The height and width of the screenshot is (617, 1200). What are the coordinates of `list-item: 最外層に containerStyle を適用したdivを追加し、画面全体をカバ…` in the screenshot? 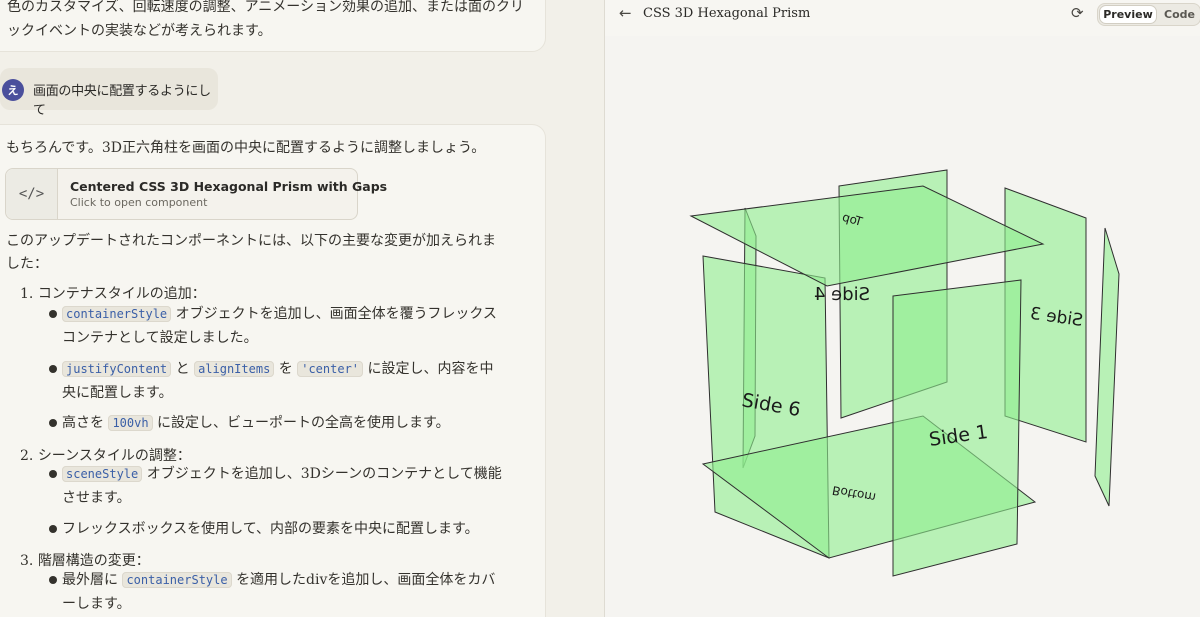 It's located at (282, 592).